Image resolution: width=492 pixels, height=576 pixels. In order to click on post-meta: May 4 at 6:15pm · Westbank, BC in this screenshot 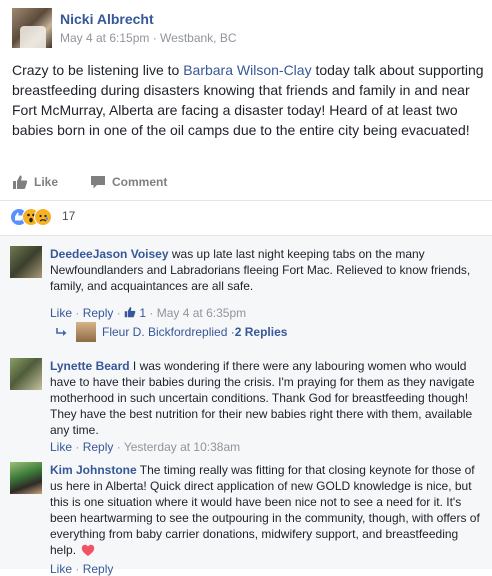, I will do `click(148, 38)`.